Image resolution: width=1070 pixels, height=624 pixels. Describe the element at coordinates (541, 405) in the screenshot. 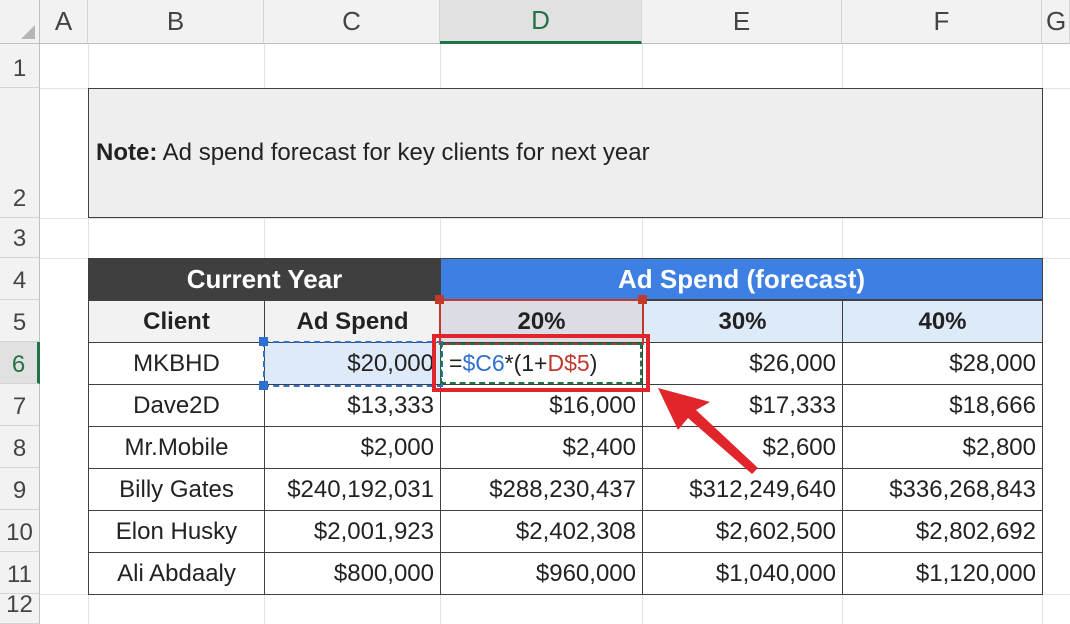

I see `cell-forecast-20: $16,000` at that location.